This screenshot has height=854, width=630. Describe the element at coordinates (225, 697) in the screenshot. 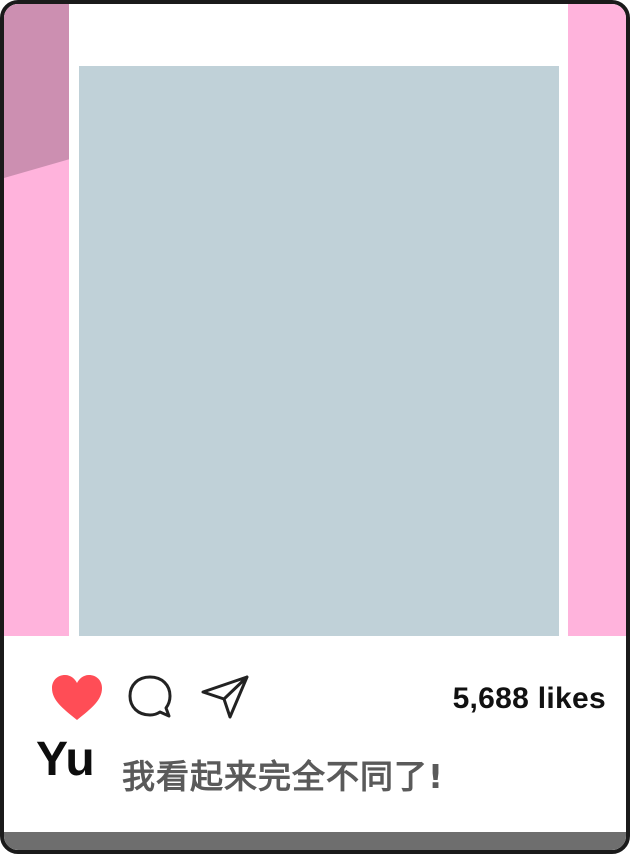

I see `send-icon` at that location.